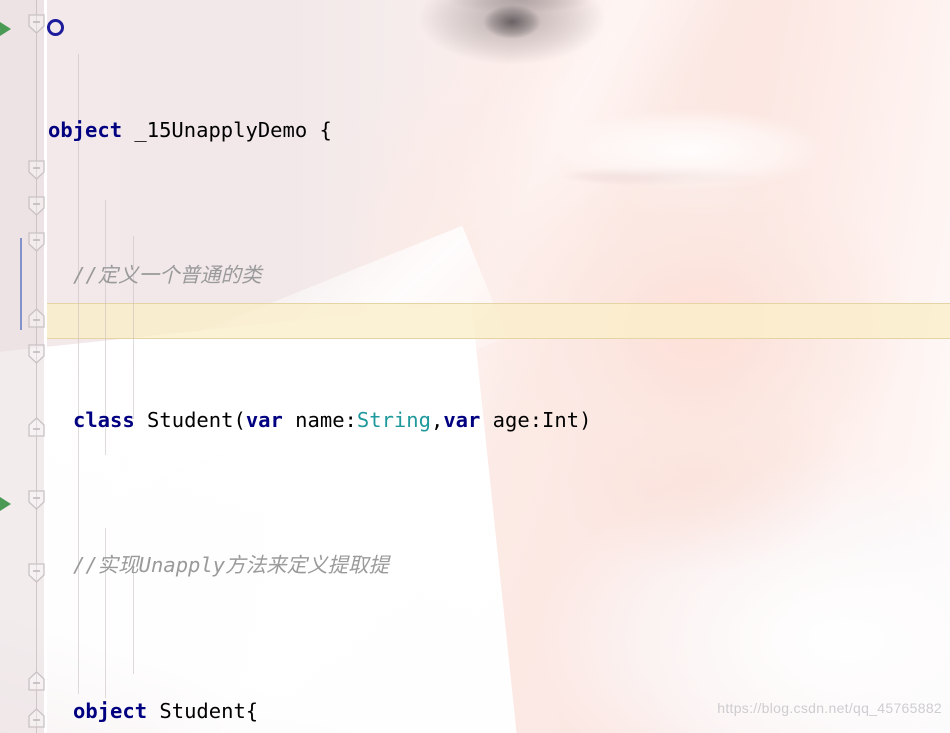 The width and height of the screenshot is (950, 733). What do you see at coordinates (104, 420) in the screenshot?
I see `token-keyword-class: class` at bounding box center [104, 420].